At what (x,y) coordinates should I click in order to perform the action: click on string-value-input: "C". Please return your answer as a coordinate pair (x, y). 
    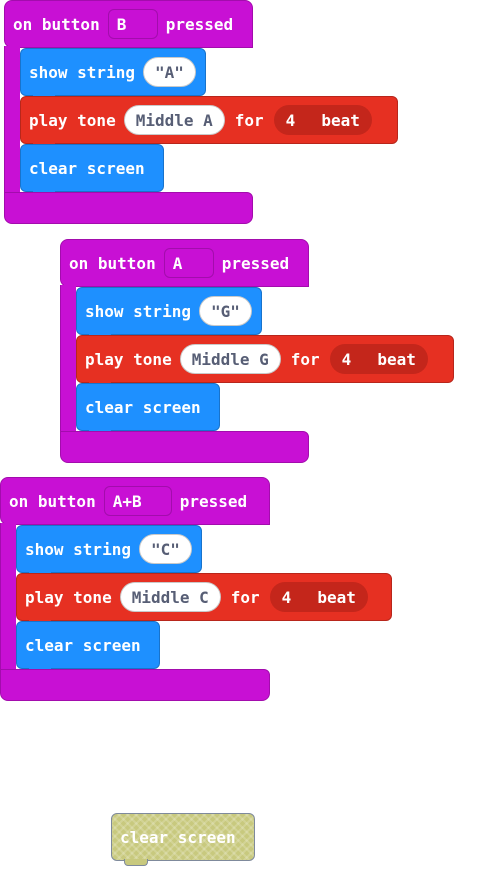
    Looking at the image, I should click on (165, 549).